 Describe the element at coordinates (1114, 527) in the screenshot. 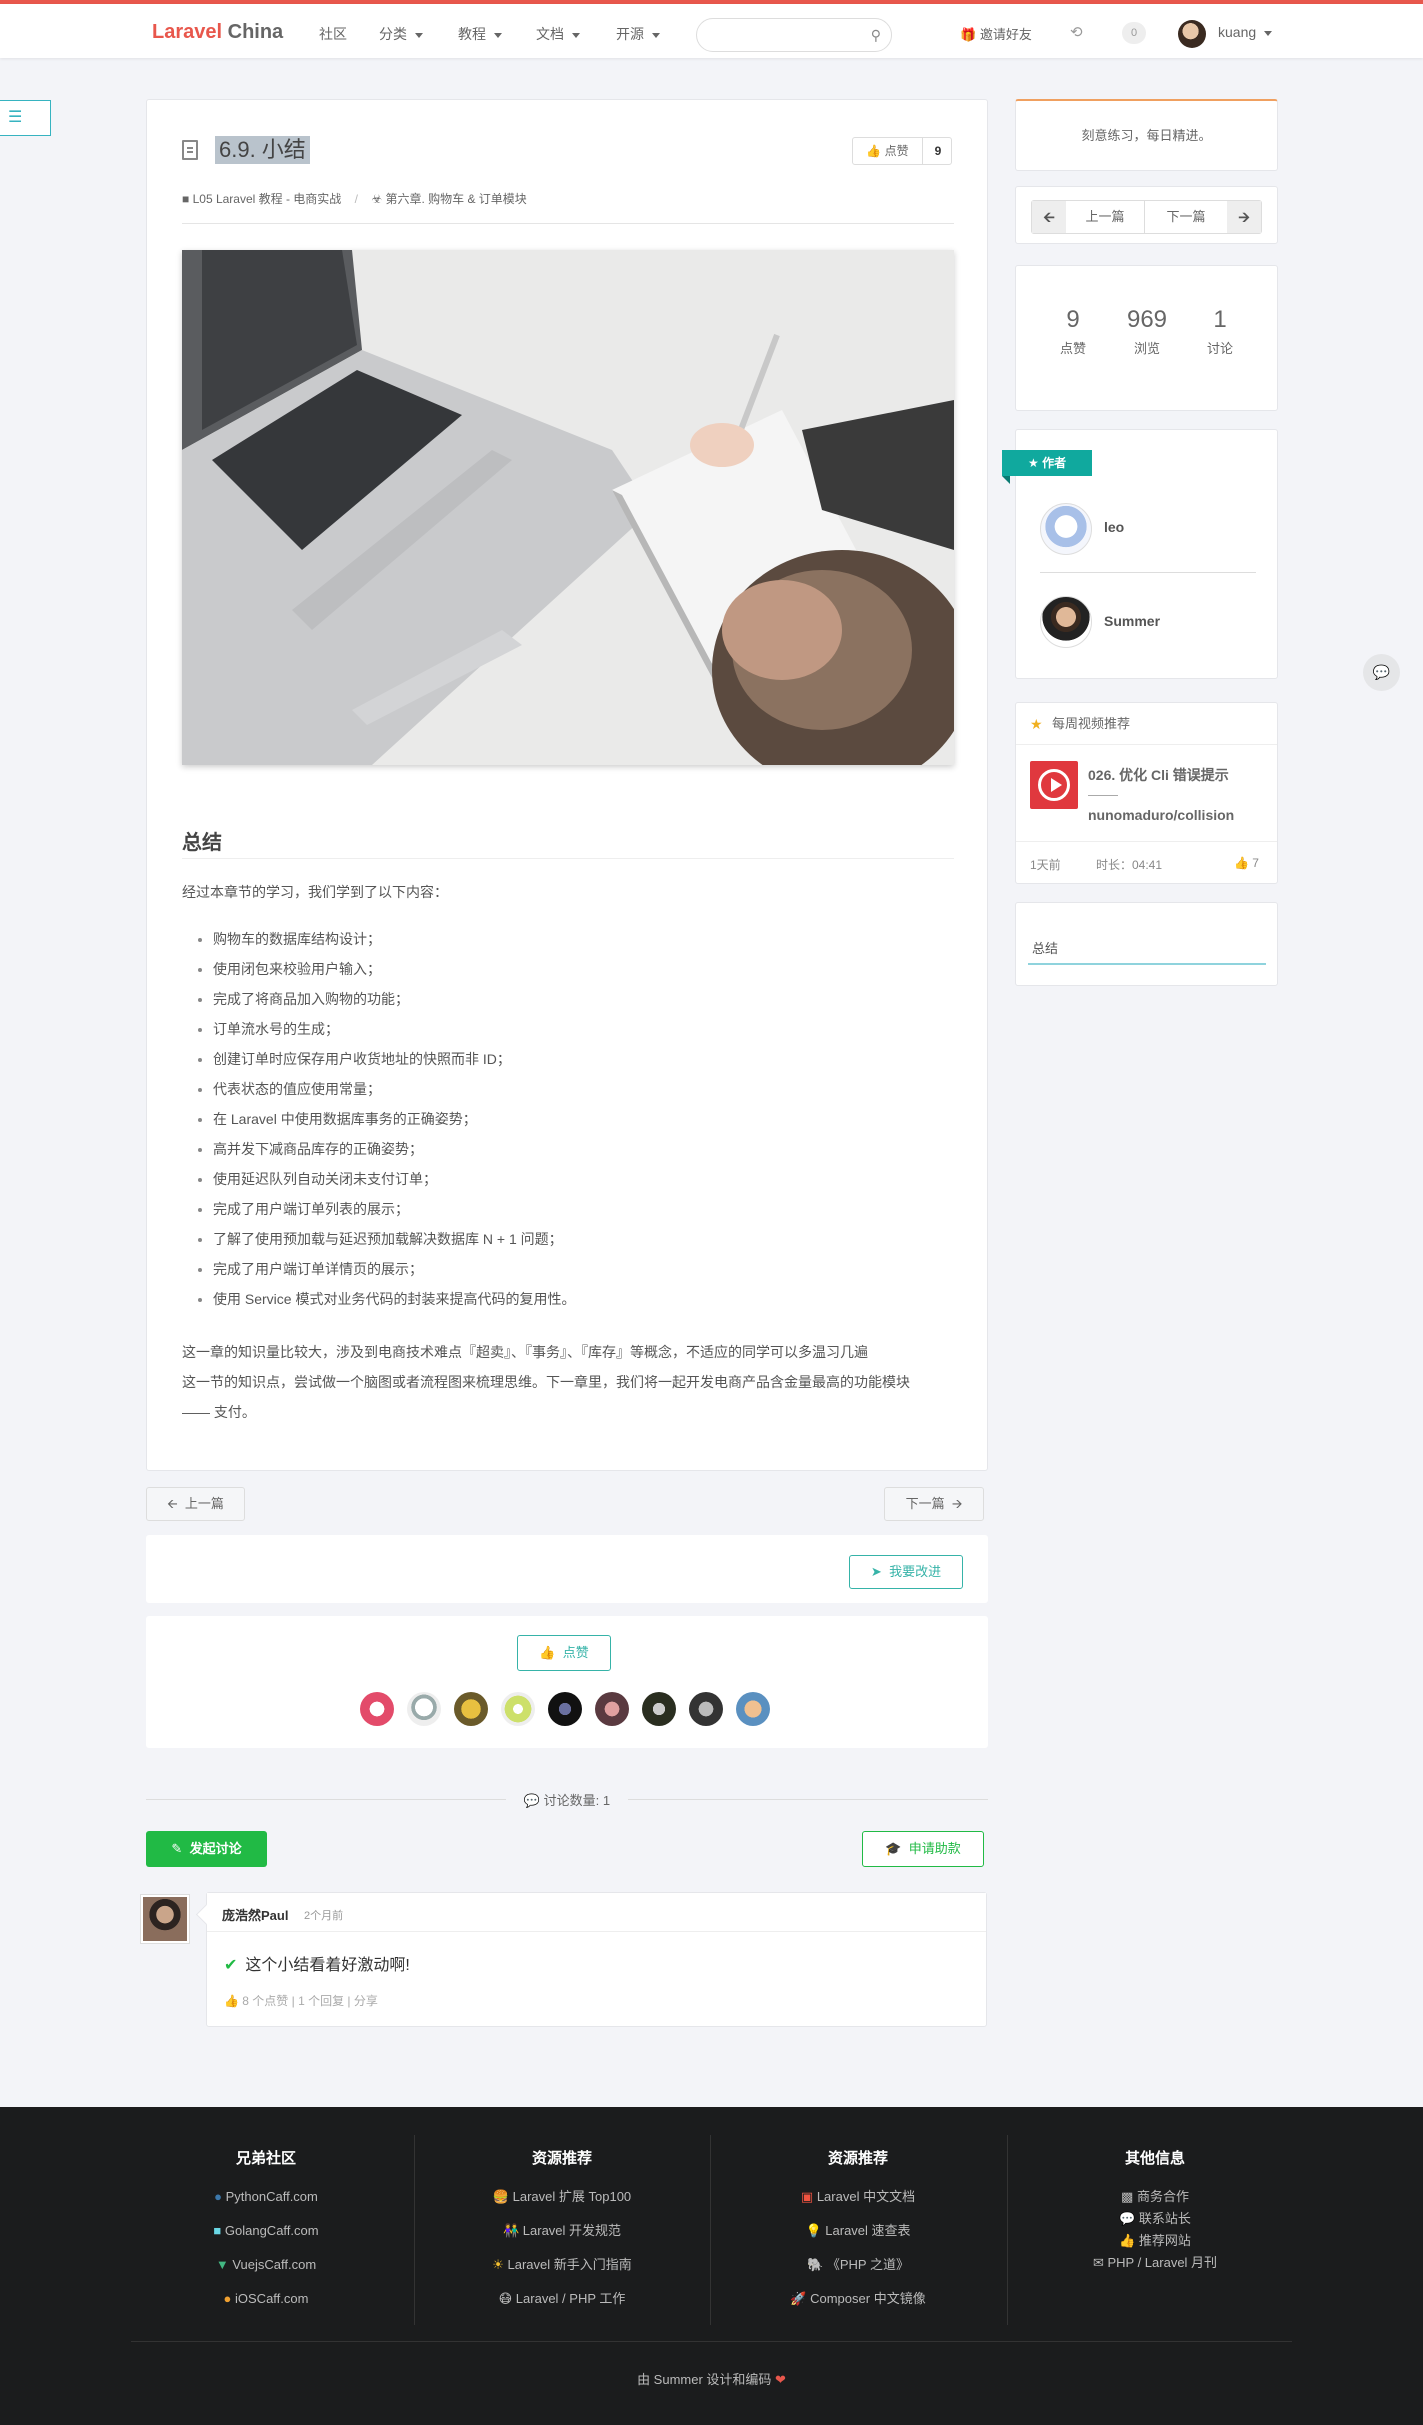

I see `author-name: leo` at that location.